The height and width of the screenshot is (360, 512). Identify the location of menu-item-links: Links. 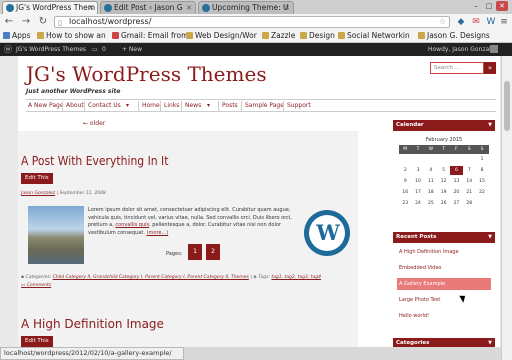
(171, 105).